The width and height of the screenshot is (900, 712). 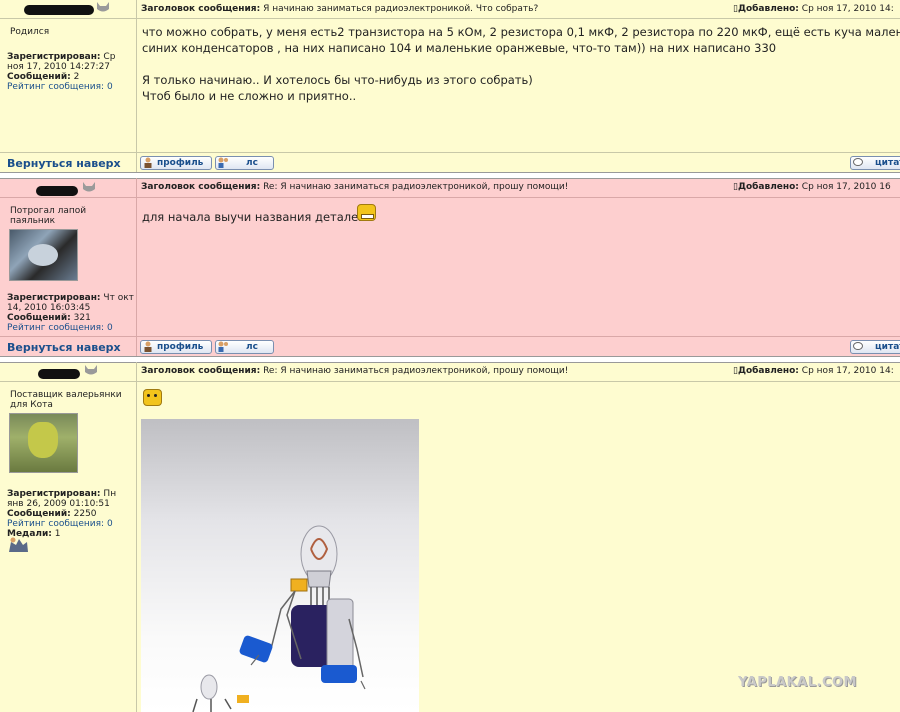 What do you see at coordinates (366, 212) in the screenshot?
I see `grin-smiley-icon` at bounding box center [366, 212].